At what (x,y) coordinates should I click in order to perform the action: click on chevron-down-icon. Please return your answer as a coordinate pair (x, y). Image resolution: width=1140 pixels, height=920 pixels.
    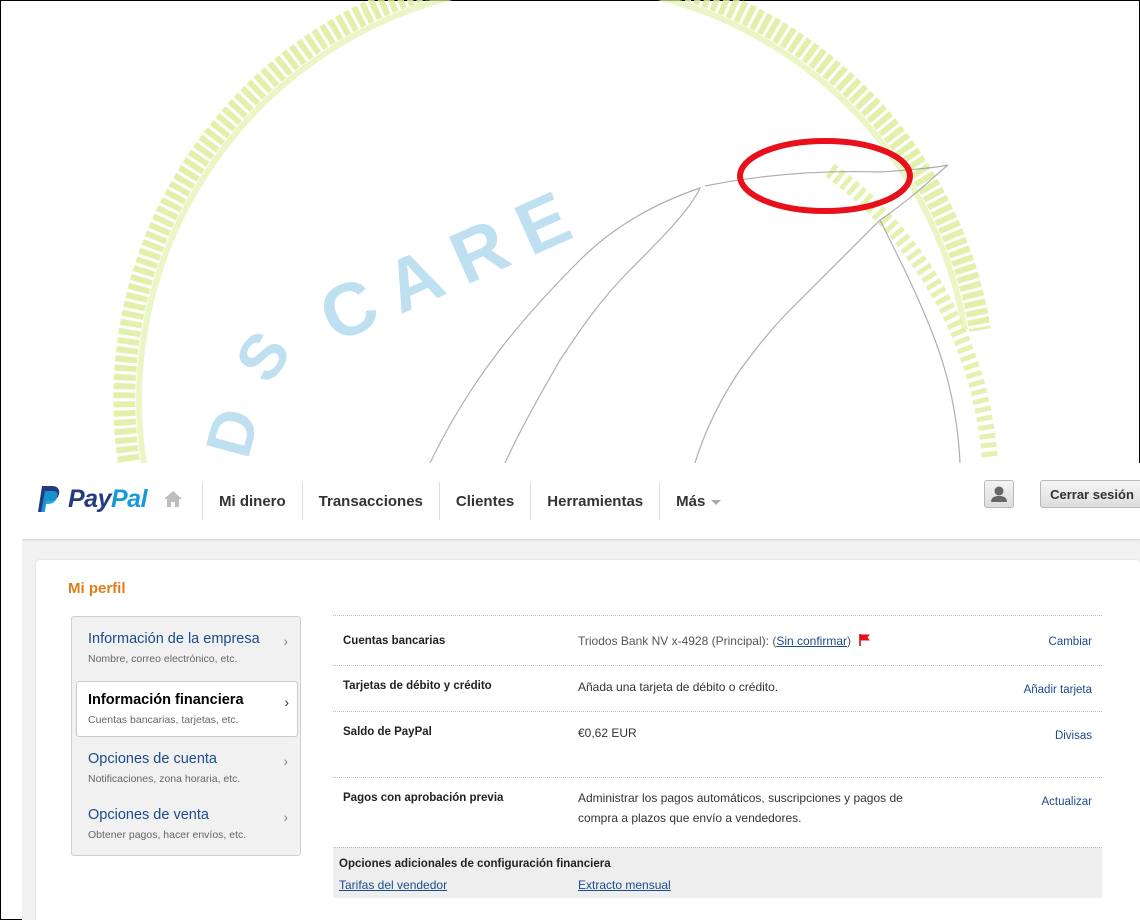
    Looking at the image, I should click on (716, 502).